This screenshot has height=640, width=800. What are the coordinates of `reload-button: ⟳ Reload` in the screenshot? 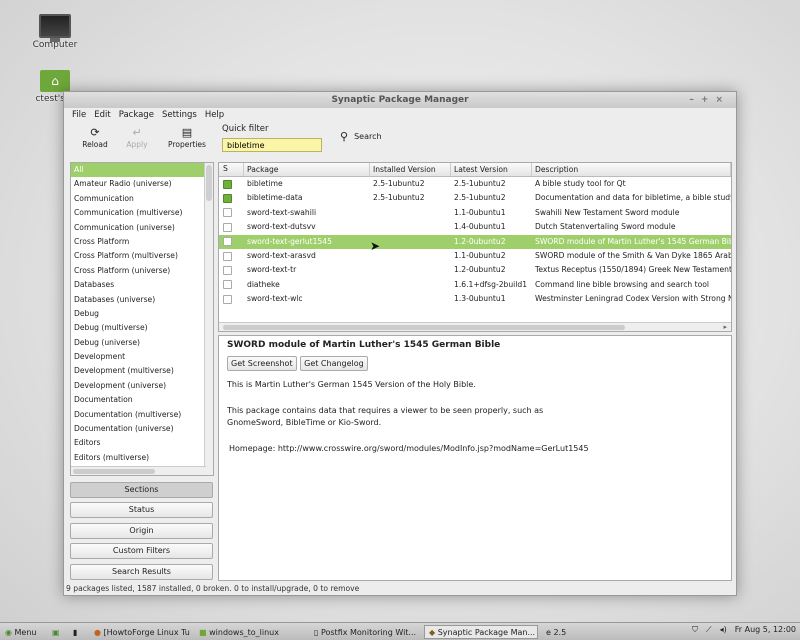 It's located at (95, 137).